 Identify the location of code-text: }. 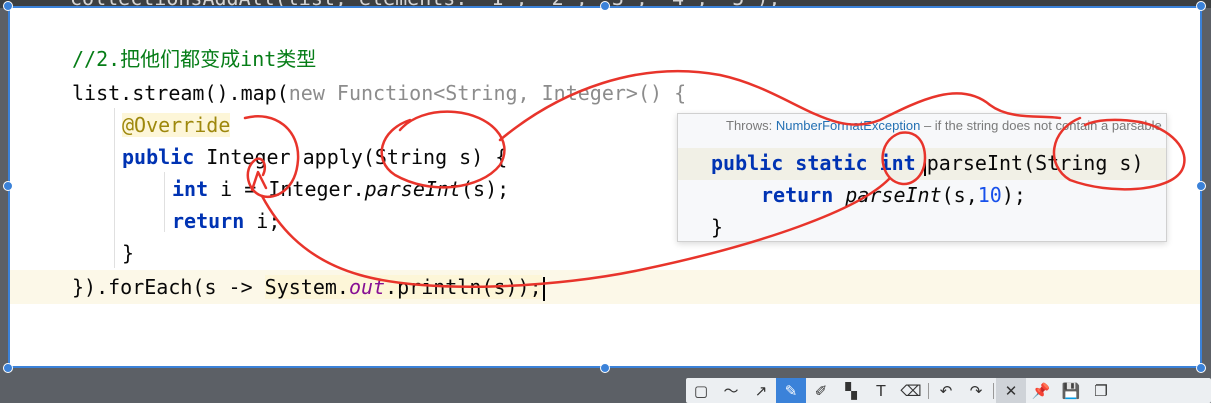
(128, 253).